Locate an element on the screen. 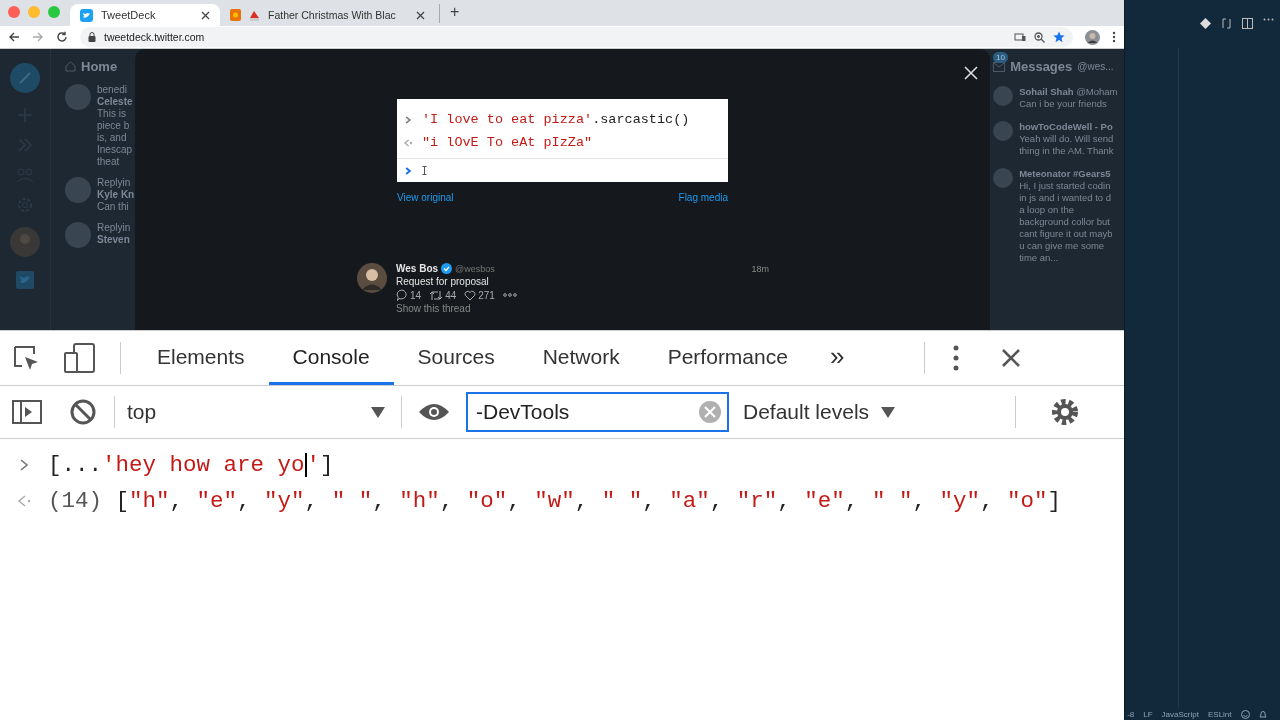  column-title: Home is located at coordinates (99, 66).